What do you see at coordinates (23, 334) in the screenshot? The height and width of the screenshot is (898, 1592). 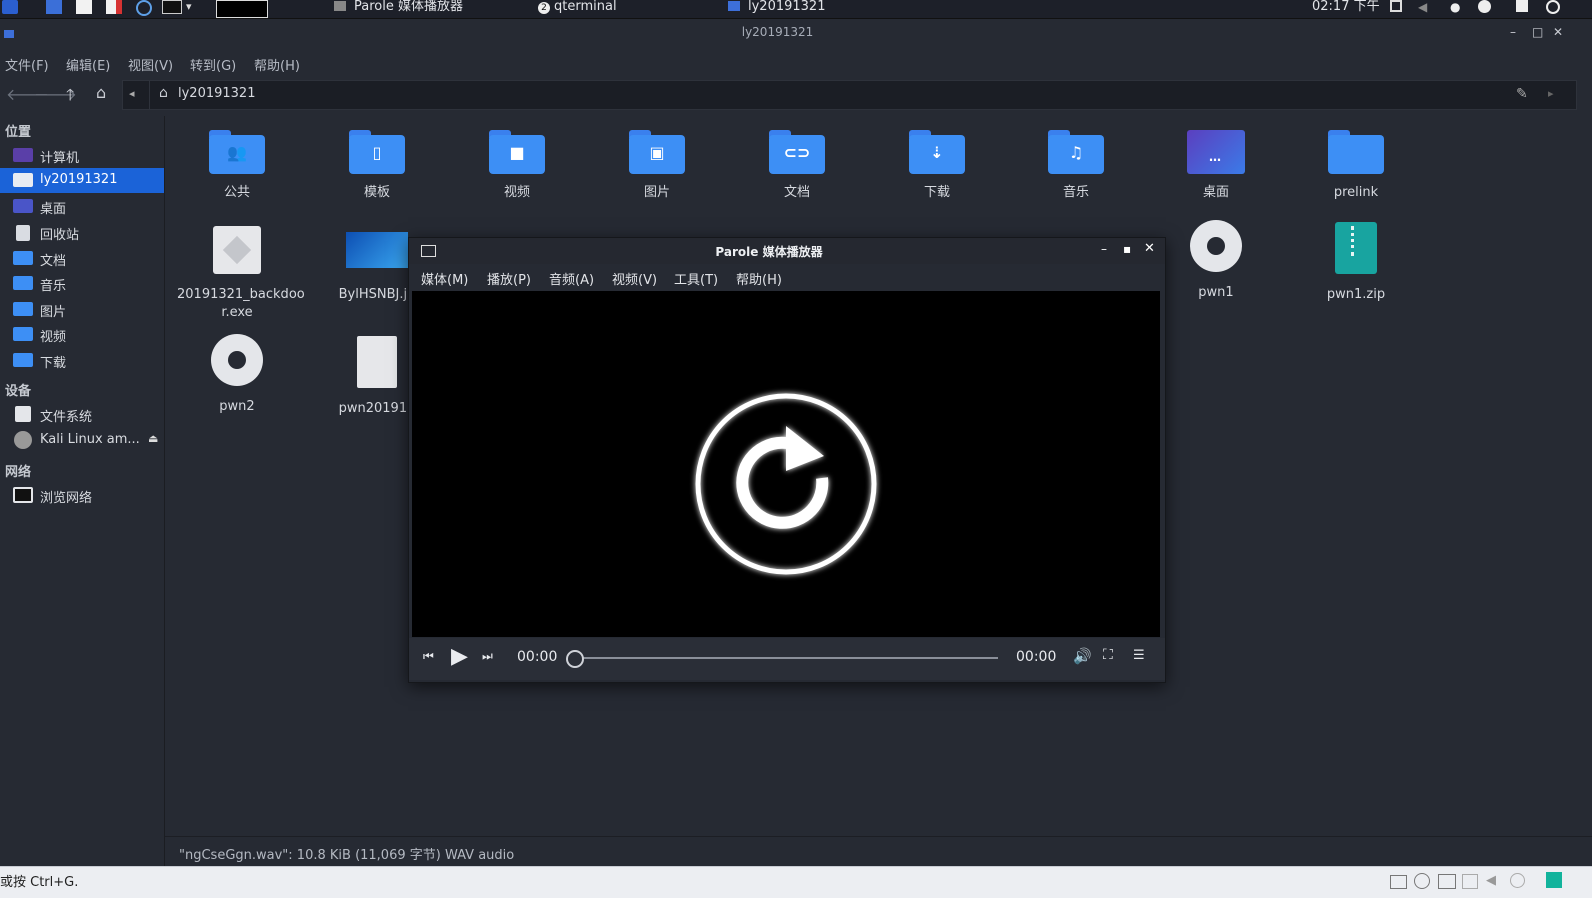 I see `videos-folder-icon` at bounding box center [23, 334].